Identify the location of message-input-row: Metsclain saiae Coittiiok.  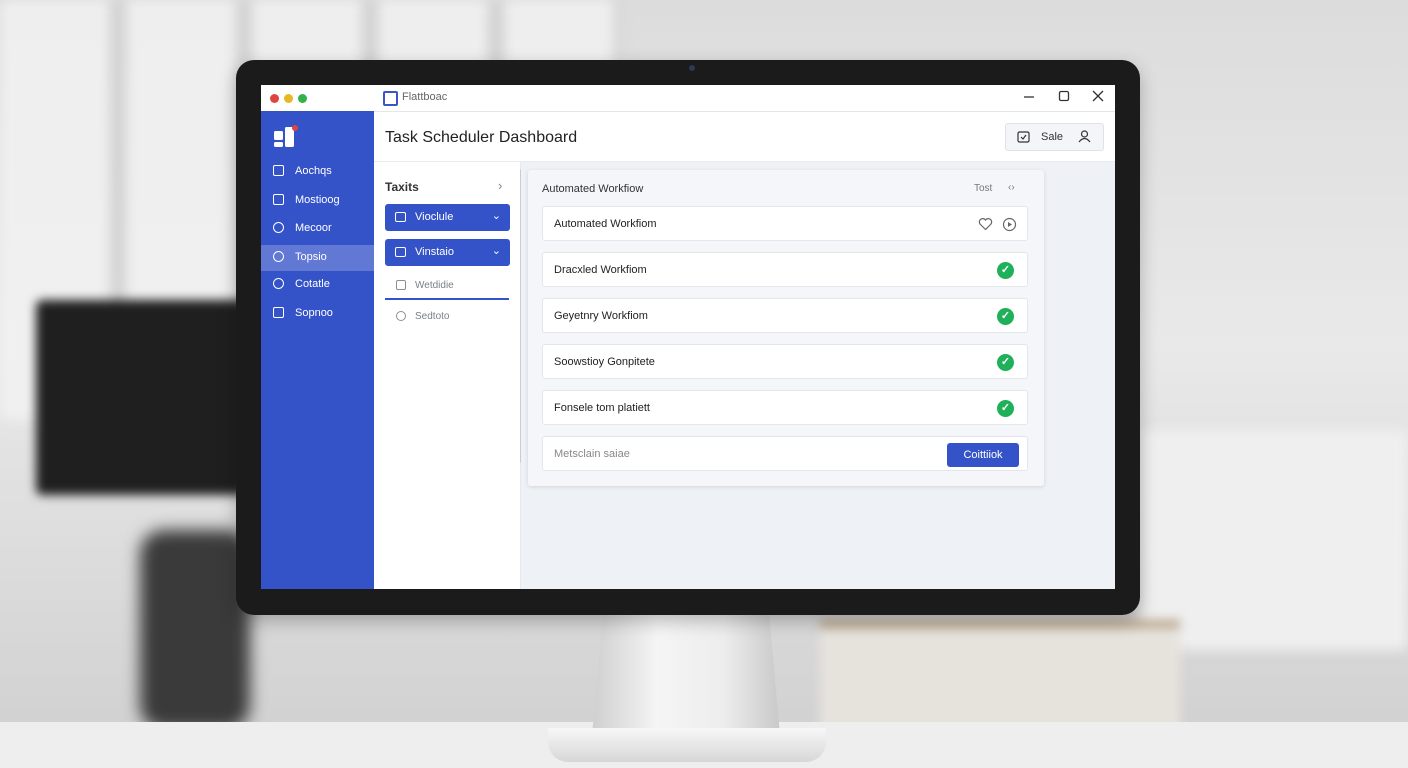
(785, 453).